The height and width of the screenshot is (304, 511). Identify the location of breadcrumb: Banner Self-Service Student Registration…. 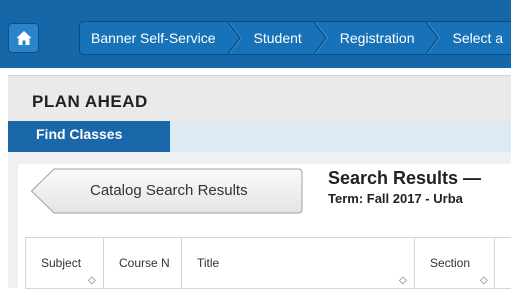
(295, 38).